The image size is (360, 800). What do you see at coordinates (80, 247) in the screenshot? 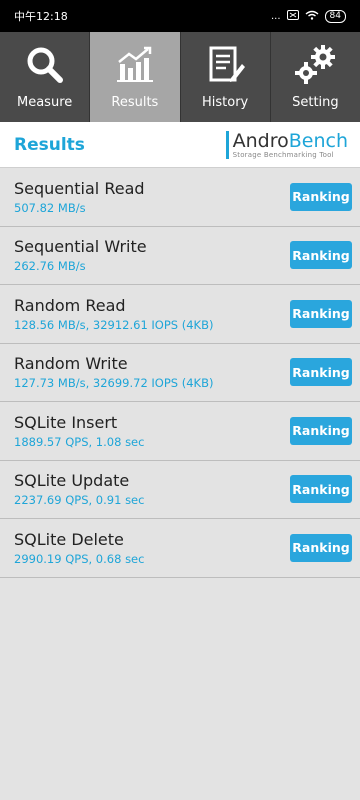
I see `result-name: Sequential Write` at bounding box center [80, 247].